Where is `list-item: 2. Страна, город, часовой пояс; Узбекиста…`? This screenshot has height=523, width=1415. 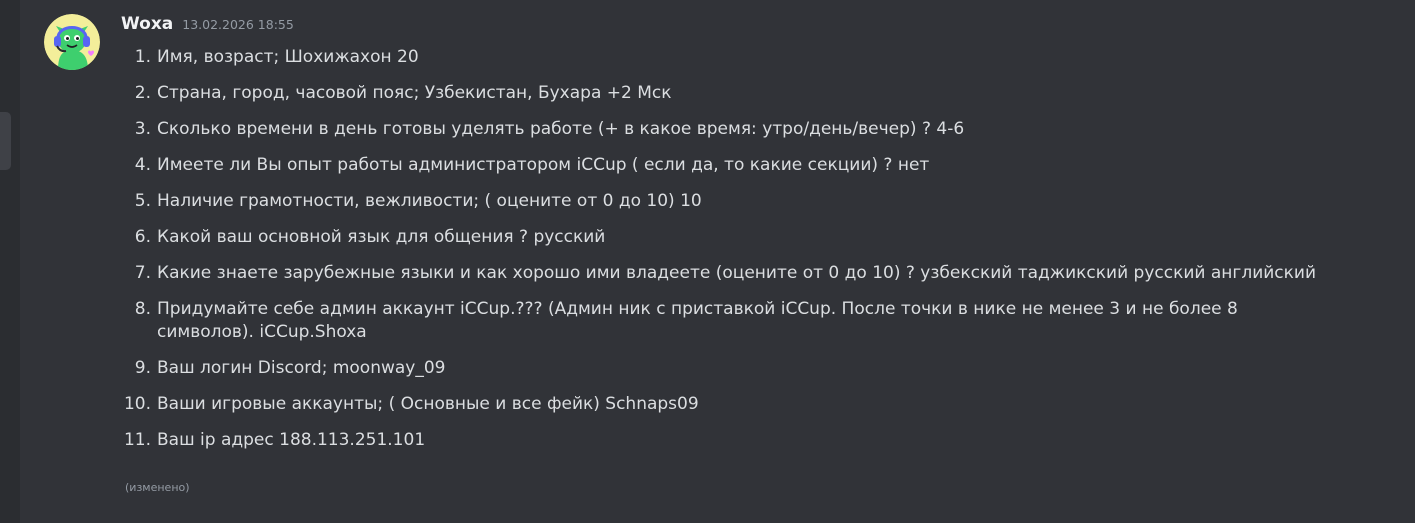
list-item: 2. Страна, город, часовой пояс; Узбекиста… is located at coordinates (766, 93).